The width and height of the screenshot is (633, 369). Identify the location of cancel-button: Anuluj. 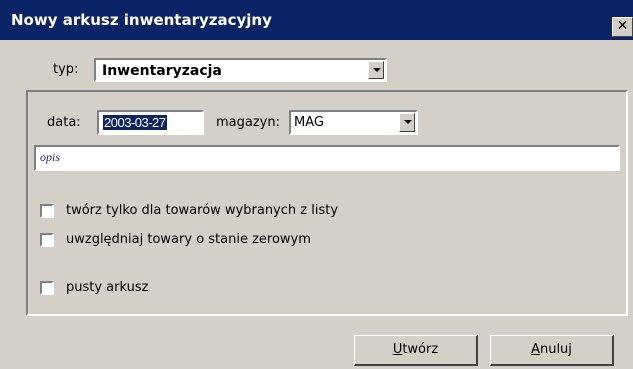
(552, 350).